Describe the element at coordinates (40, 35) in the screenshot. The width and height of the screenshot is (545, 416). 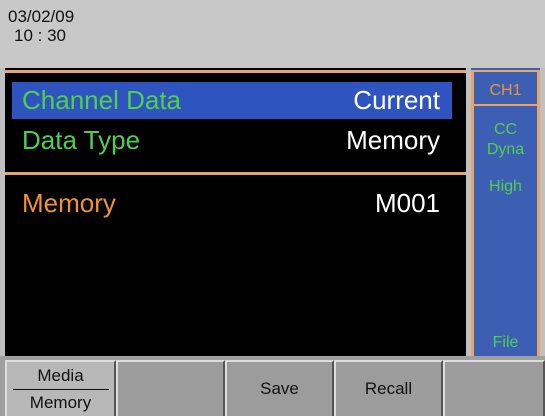
I see `time-display: 10 : 30` at that location.